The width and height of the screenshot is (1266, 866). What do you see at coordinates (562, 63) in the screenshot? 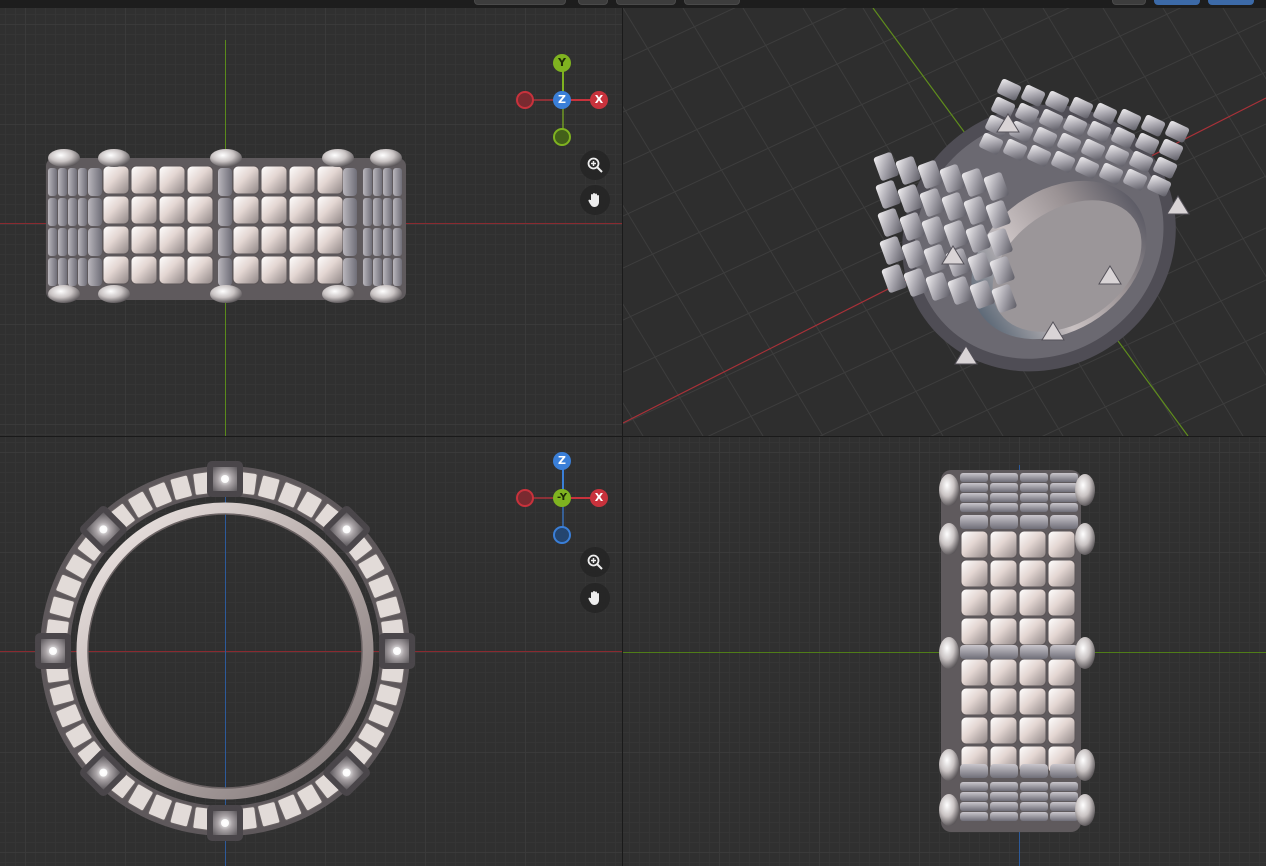
I see `gizmo-y-ball: Y` at bounding box center [562, 63].